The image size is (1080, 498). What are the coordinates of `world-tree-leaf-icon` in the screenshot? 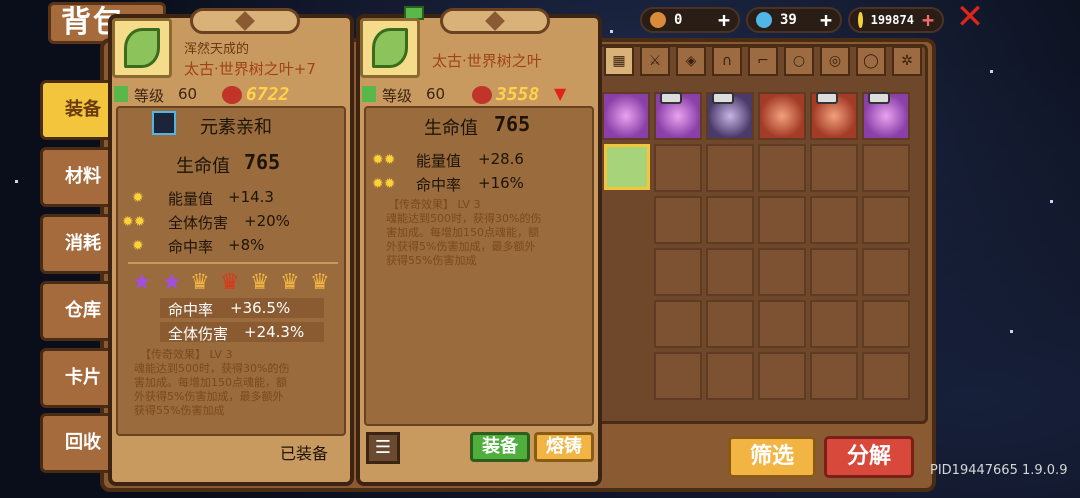 It's located at (390, 48).